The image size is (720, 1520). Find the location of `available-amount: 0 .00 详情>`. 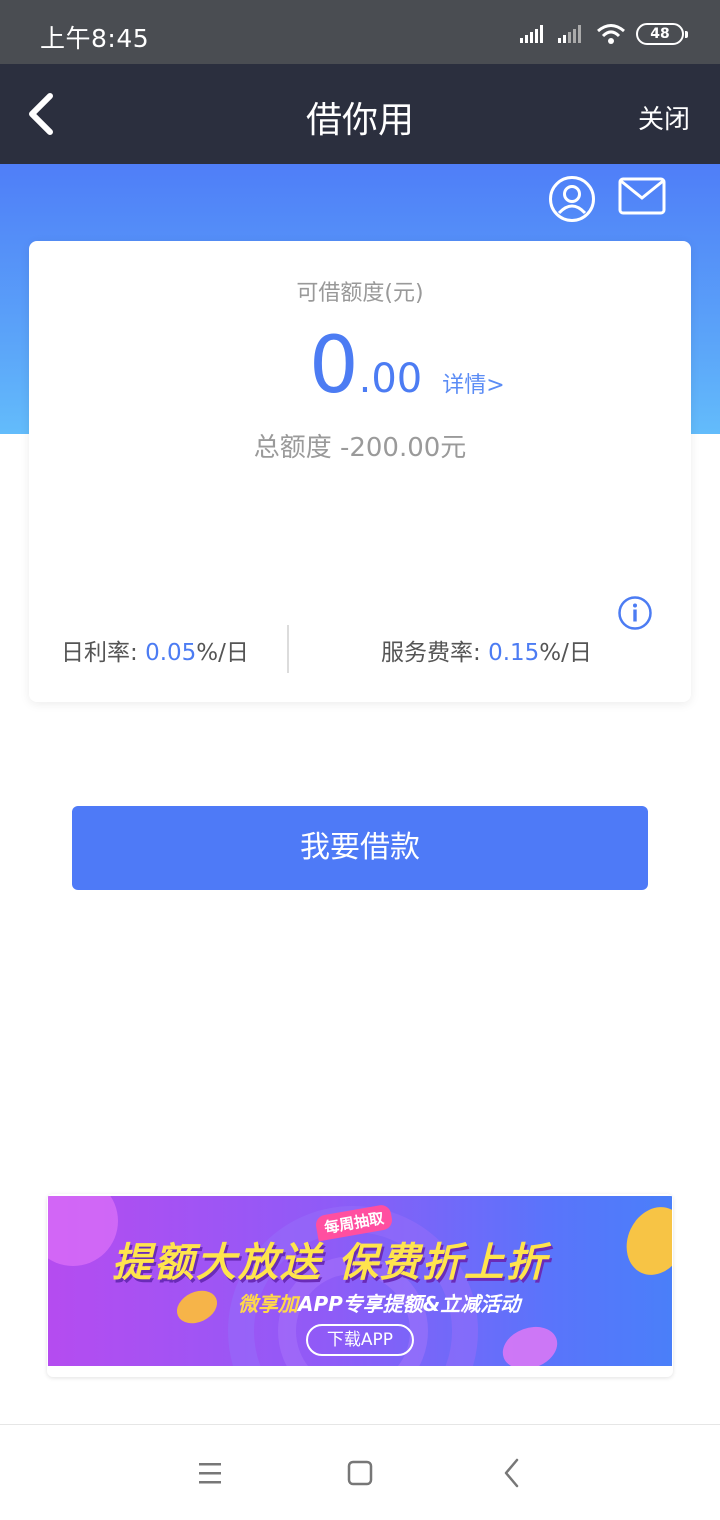

available-amount: 0 .00 详情> is located at coordinates (407, 366).